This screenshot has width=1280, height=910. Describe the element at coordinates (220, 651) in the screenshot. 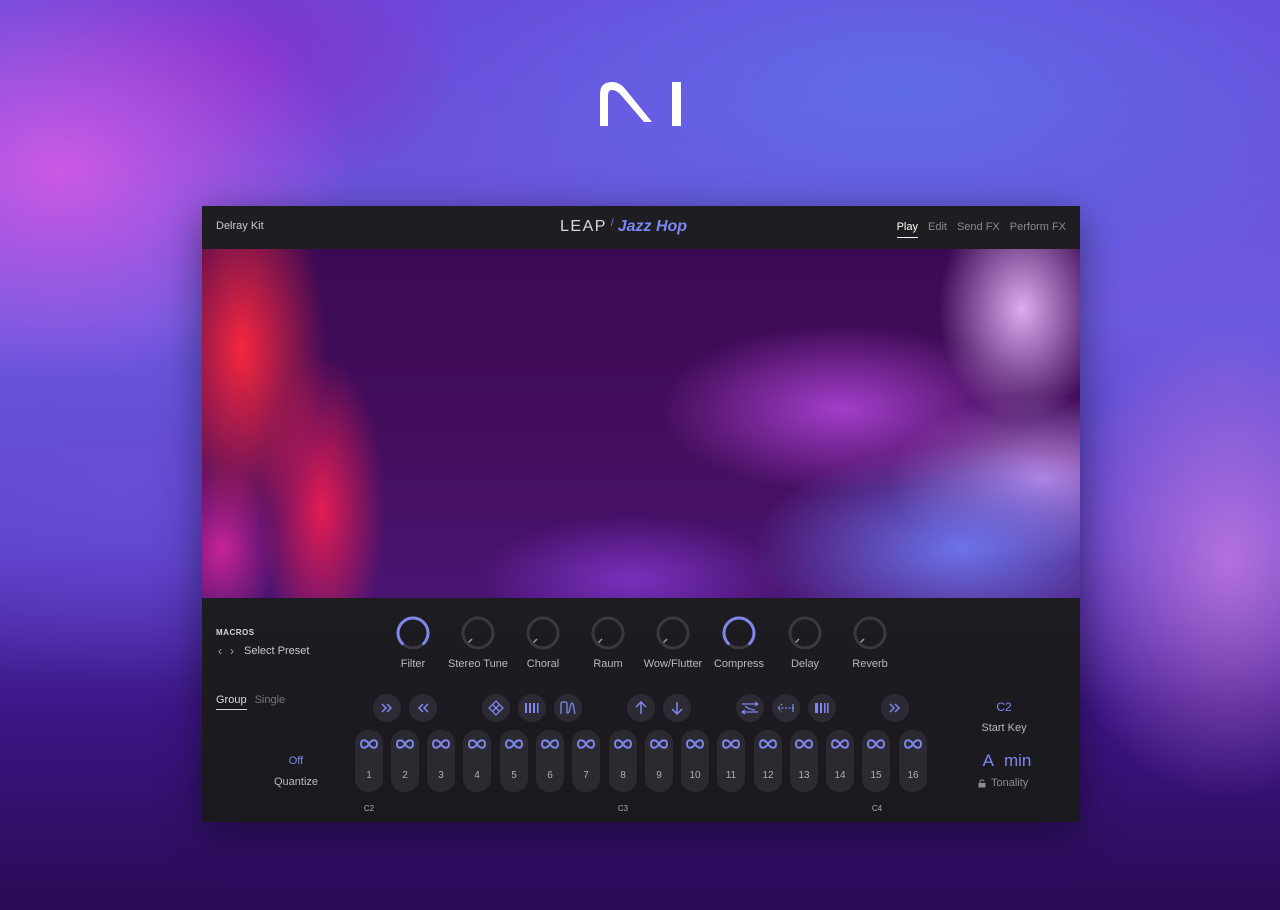

I see `chevron-left-icon: ‹` at that location.